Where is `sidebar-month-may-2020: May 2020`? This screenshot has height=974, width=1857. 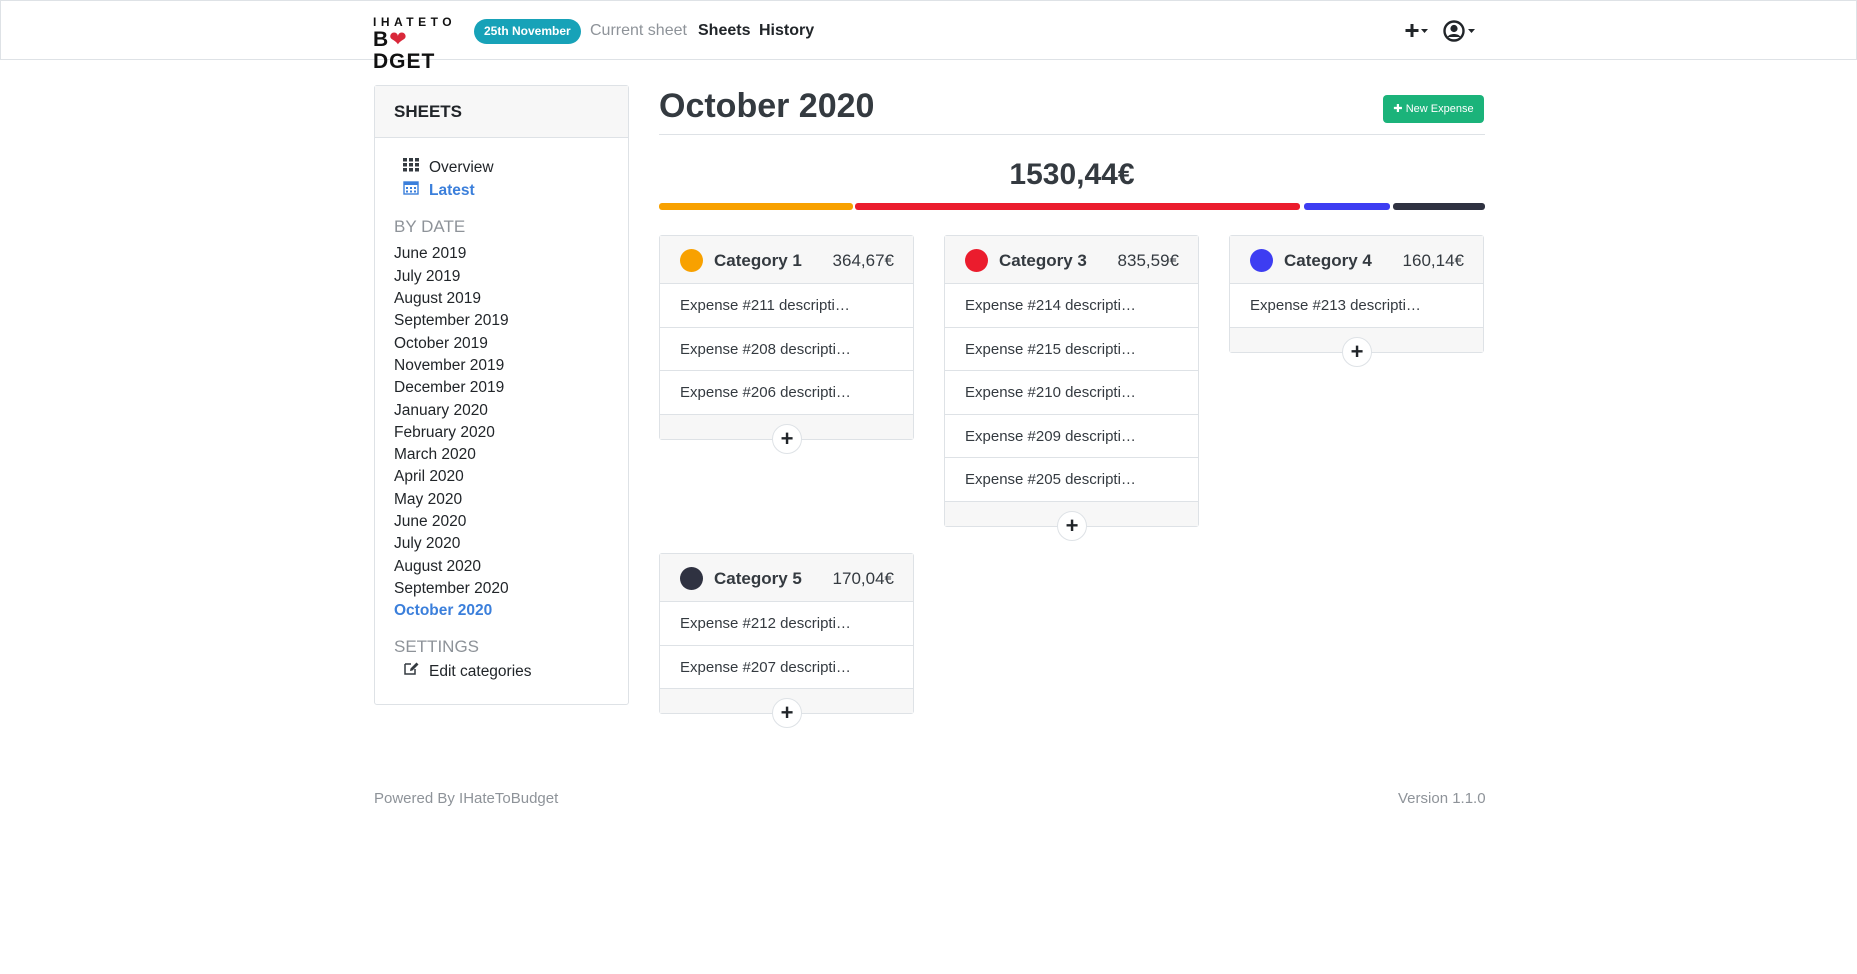
sidebar-month-may-2020: May 2020 is located at coordinates (428, 499).